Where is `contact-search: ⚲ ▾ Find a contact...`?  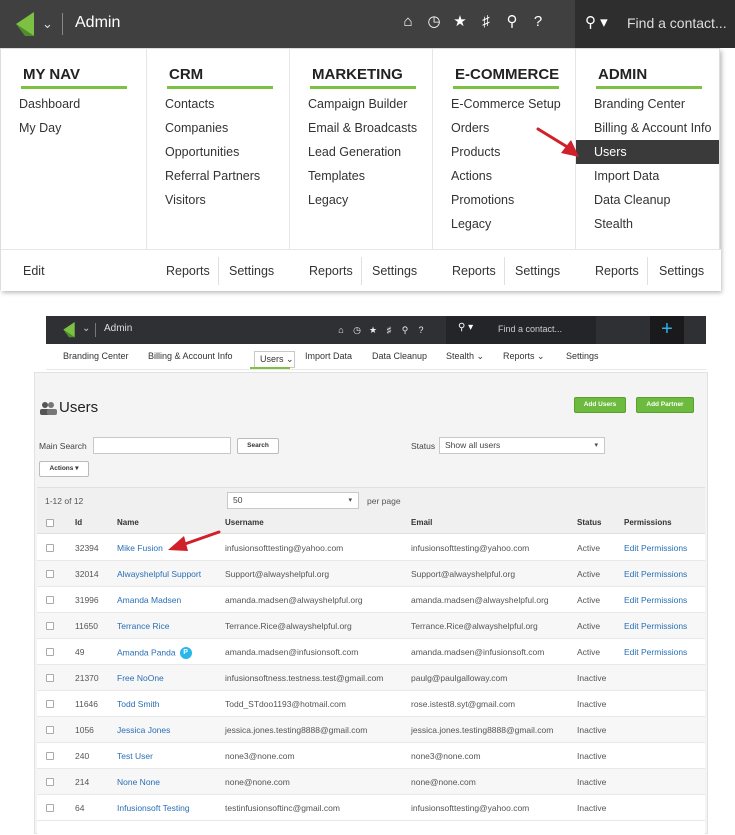 contact-search: ⚲ ▾ Find a contact... is located at coordinates (655, 24).